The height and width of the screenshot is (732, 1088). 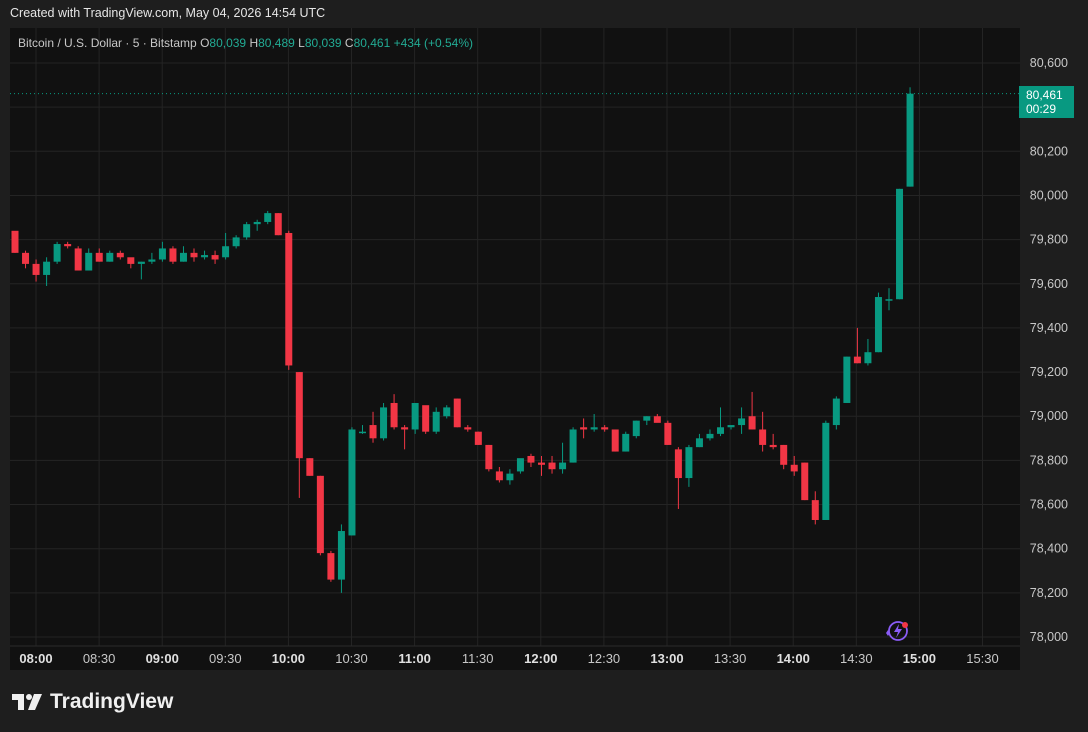 I want to click on x-tick-label: 11:00, so click(x=414, y=658).